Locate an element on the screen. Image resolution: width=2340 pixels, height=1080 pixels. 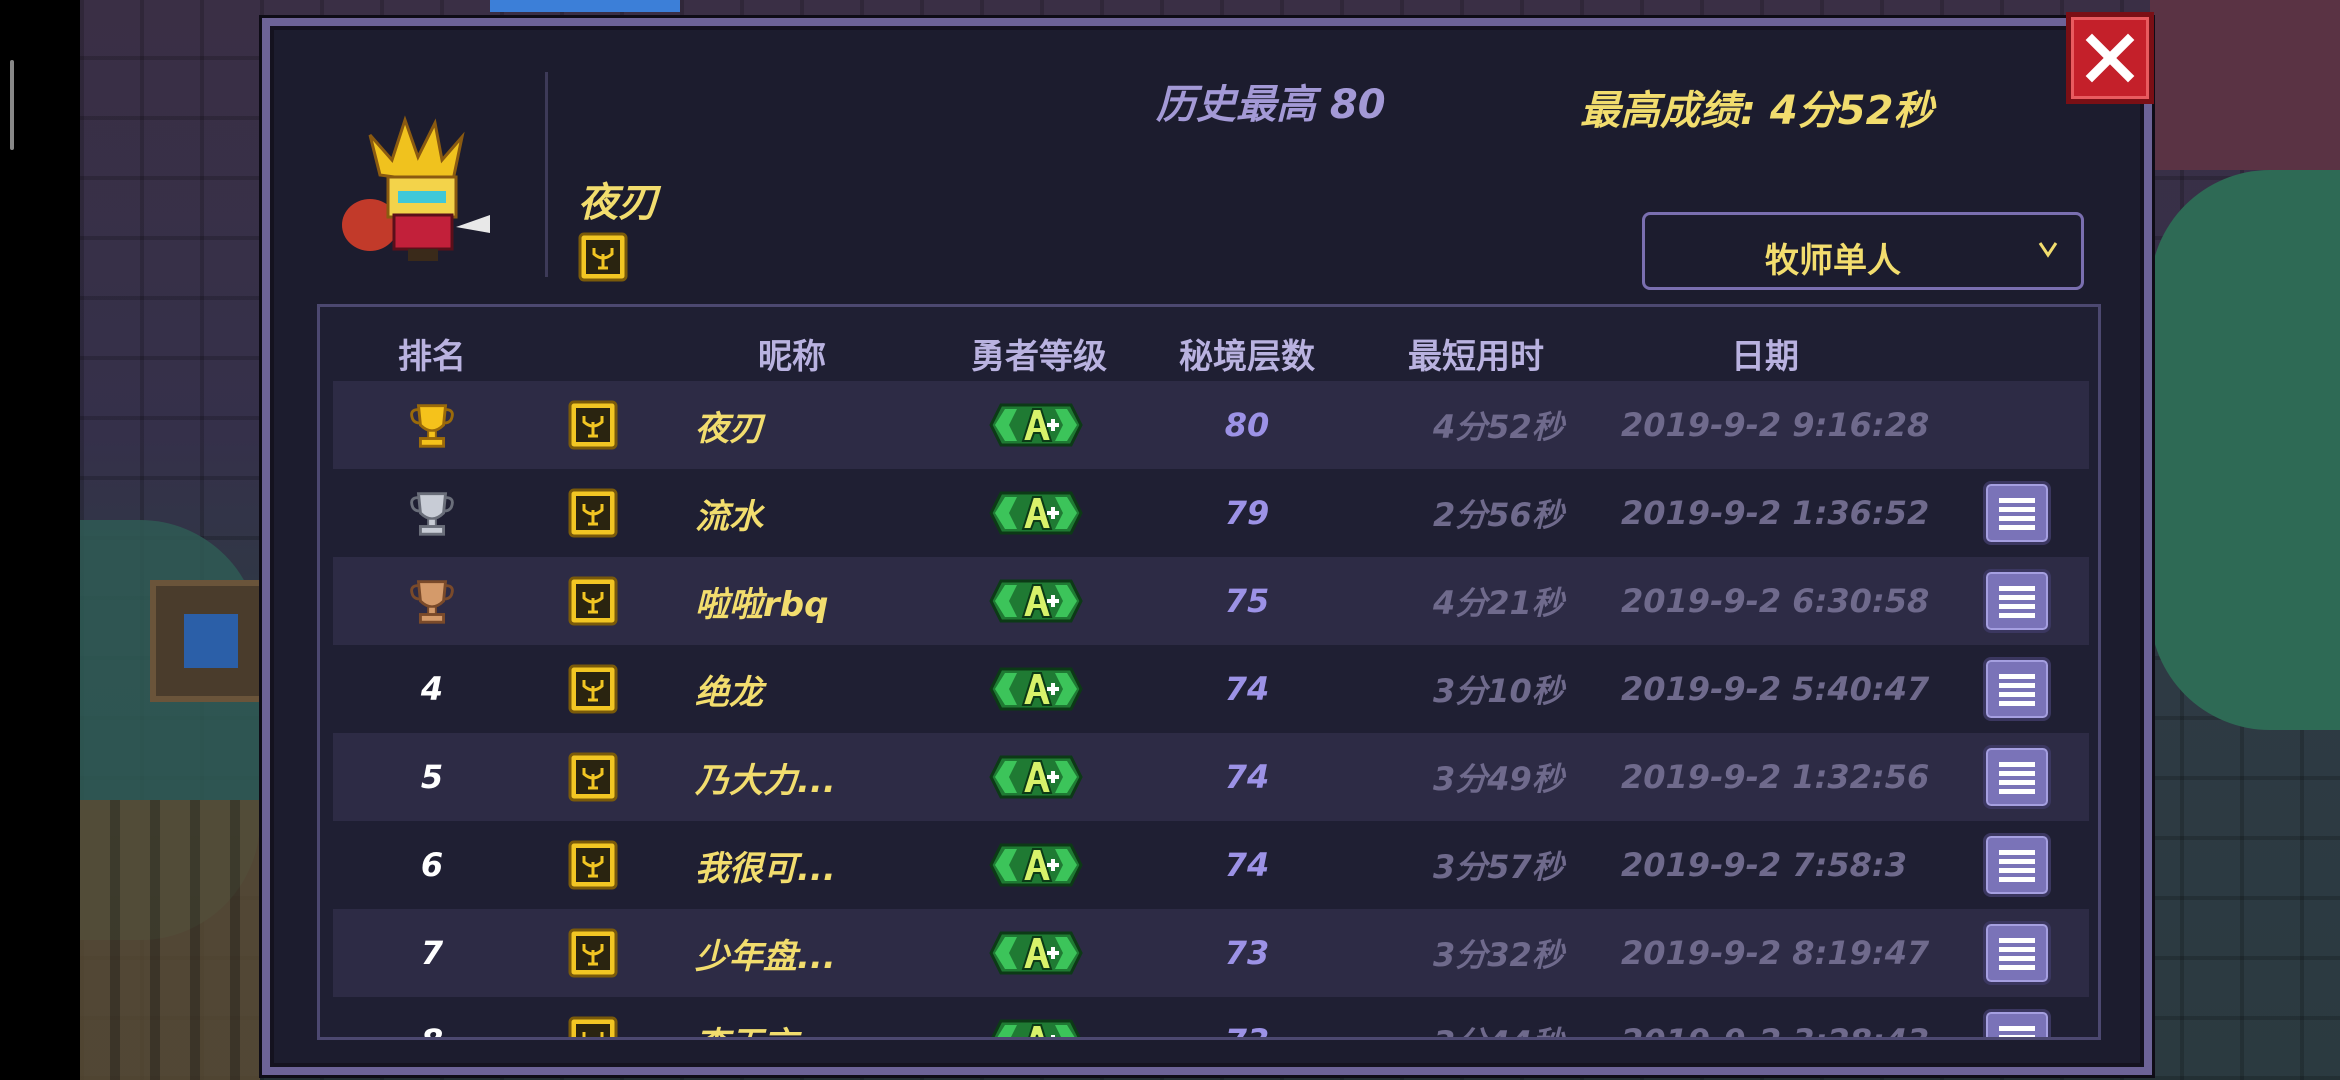
player-name: 夜刃 is located at coordinates (618, 203).